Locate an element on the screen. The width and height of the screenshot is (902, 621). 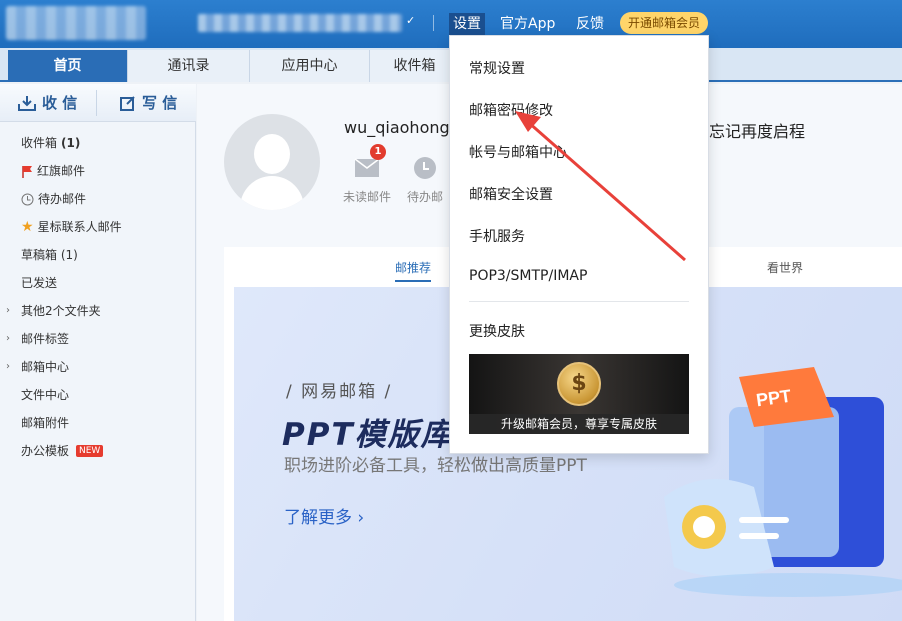
receive-mail-button: 收 信 is located at coordinates (47, 103).